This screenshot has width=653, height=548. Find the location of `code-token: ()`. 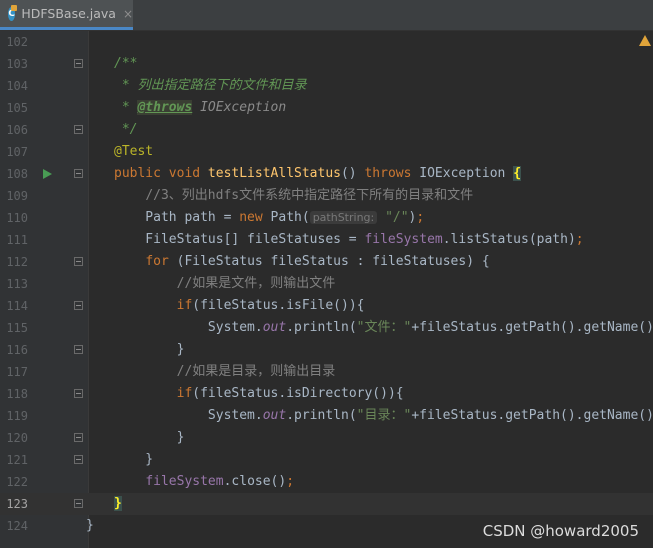

code-token: () is located at coordinates (352, 173).